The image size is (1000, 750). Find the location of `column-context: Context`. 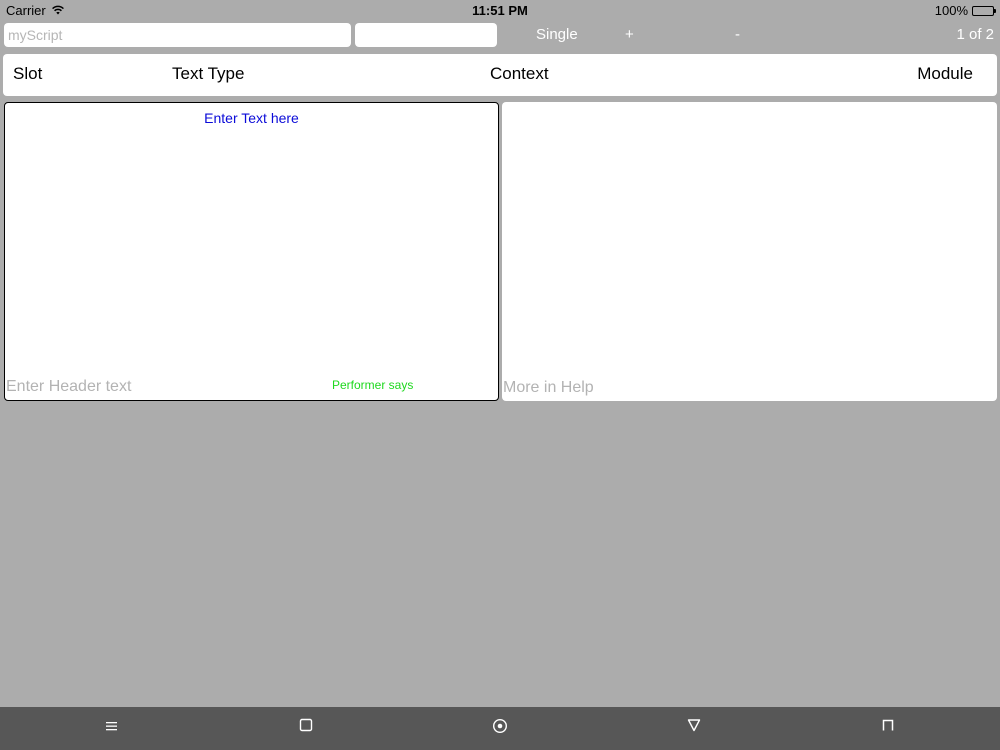

column-context: Context is located at coordinates (519, 73).